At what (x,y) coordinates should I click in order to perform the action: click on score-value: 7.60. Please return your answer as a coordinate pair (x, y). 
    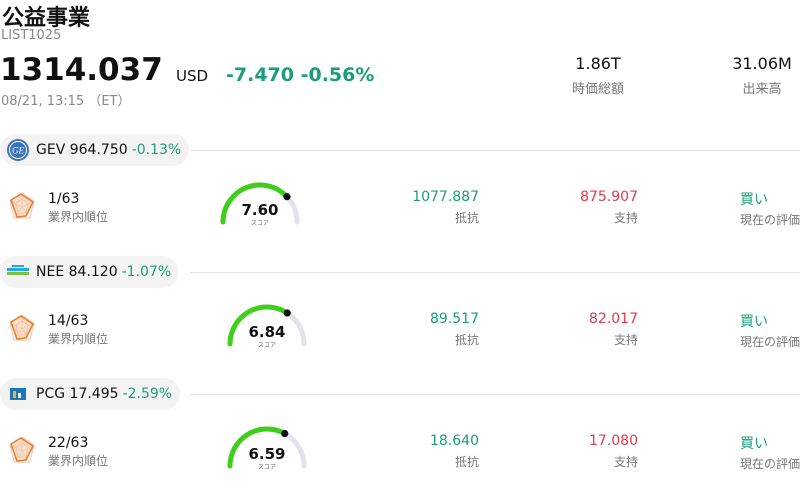
    Looking at the image, I should click on (260, 210).